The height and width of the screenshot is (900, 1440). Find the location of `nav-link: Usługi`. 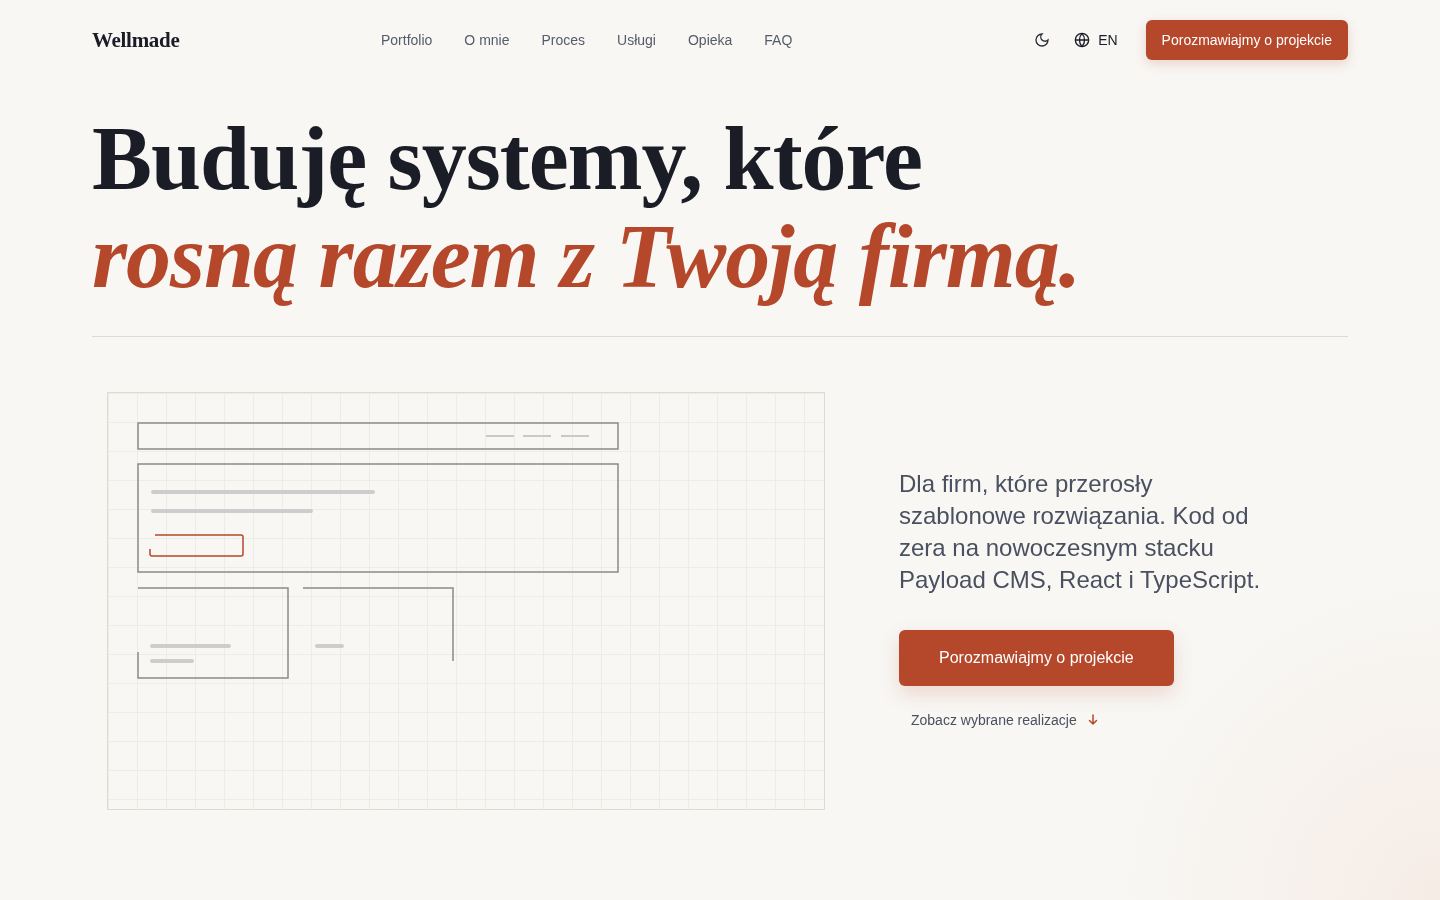

nav-link: Usługi is located at coordinates (636, 40).